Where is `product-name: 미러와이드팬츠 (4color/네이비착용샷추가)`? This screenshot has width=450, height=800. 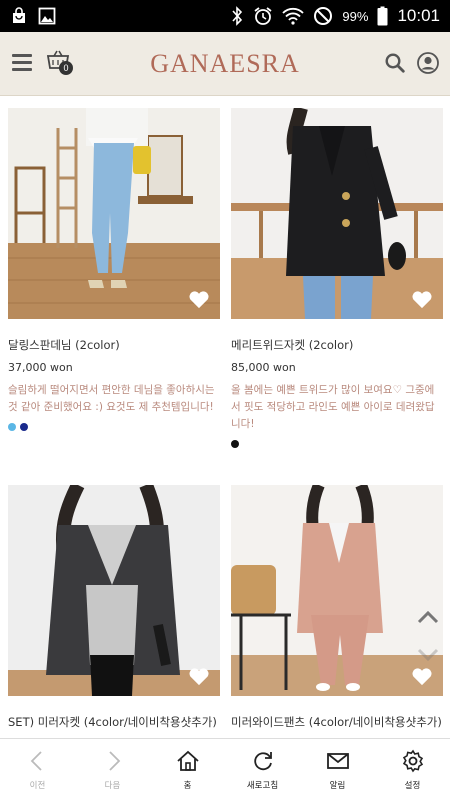 product-name: 미러와이드팬츠 (4color/네이비착용샷추가) is located at coordinates (337, 722).